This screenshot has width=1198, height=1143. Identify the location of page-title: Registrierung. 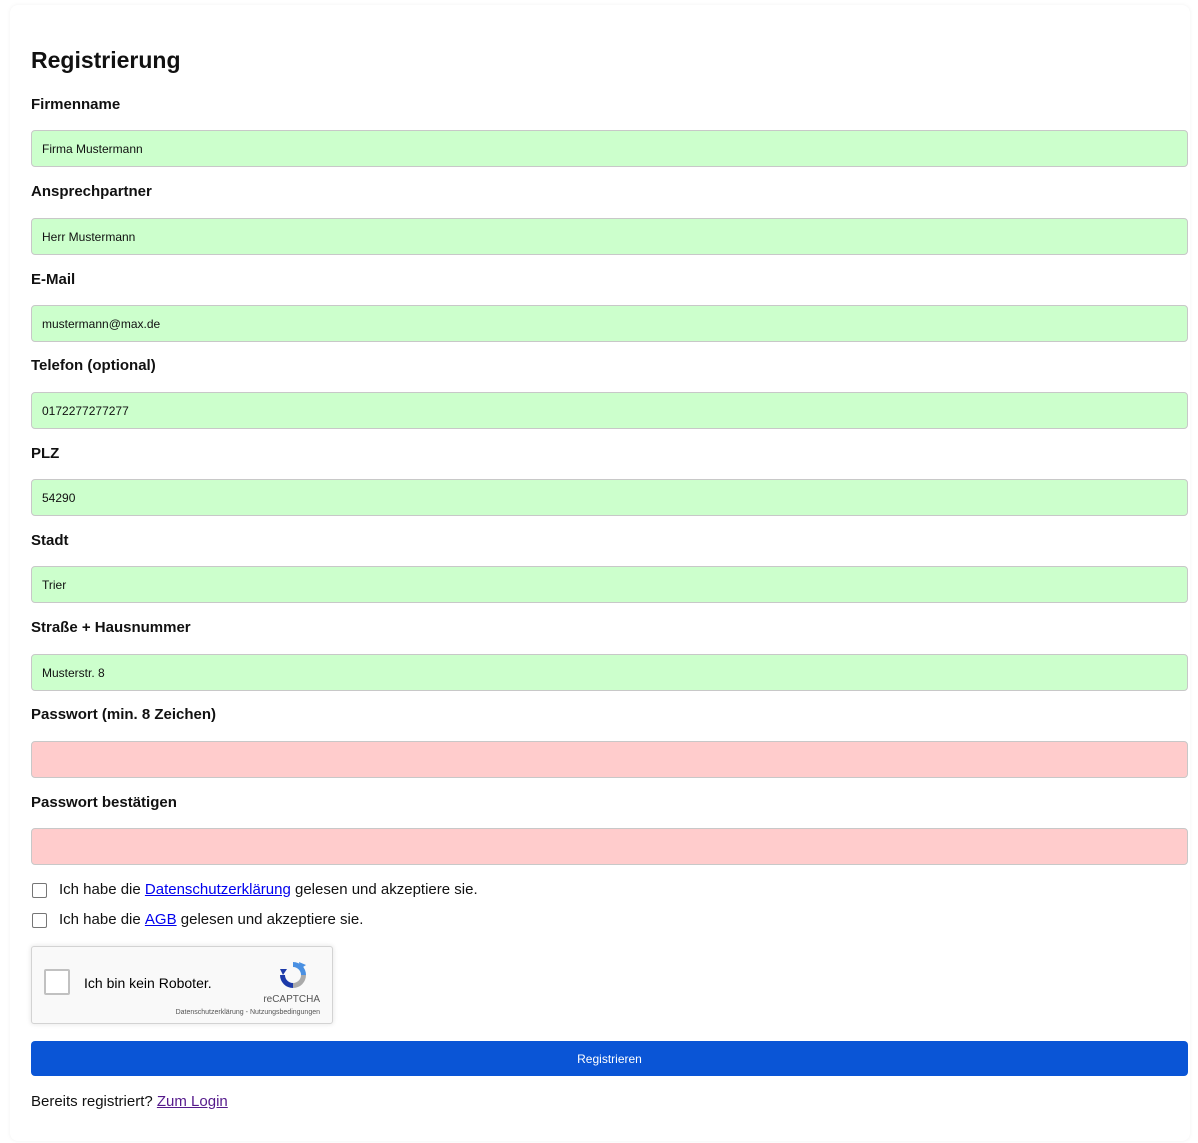
(106, 60).